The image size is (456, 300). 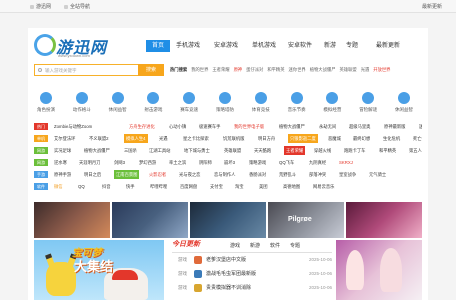 What do you see at coordinates (64, 138) in the screenshot?
I see `row-link: 艾尔登法环` at bounding box center [64, 138].